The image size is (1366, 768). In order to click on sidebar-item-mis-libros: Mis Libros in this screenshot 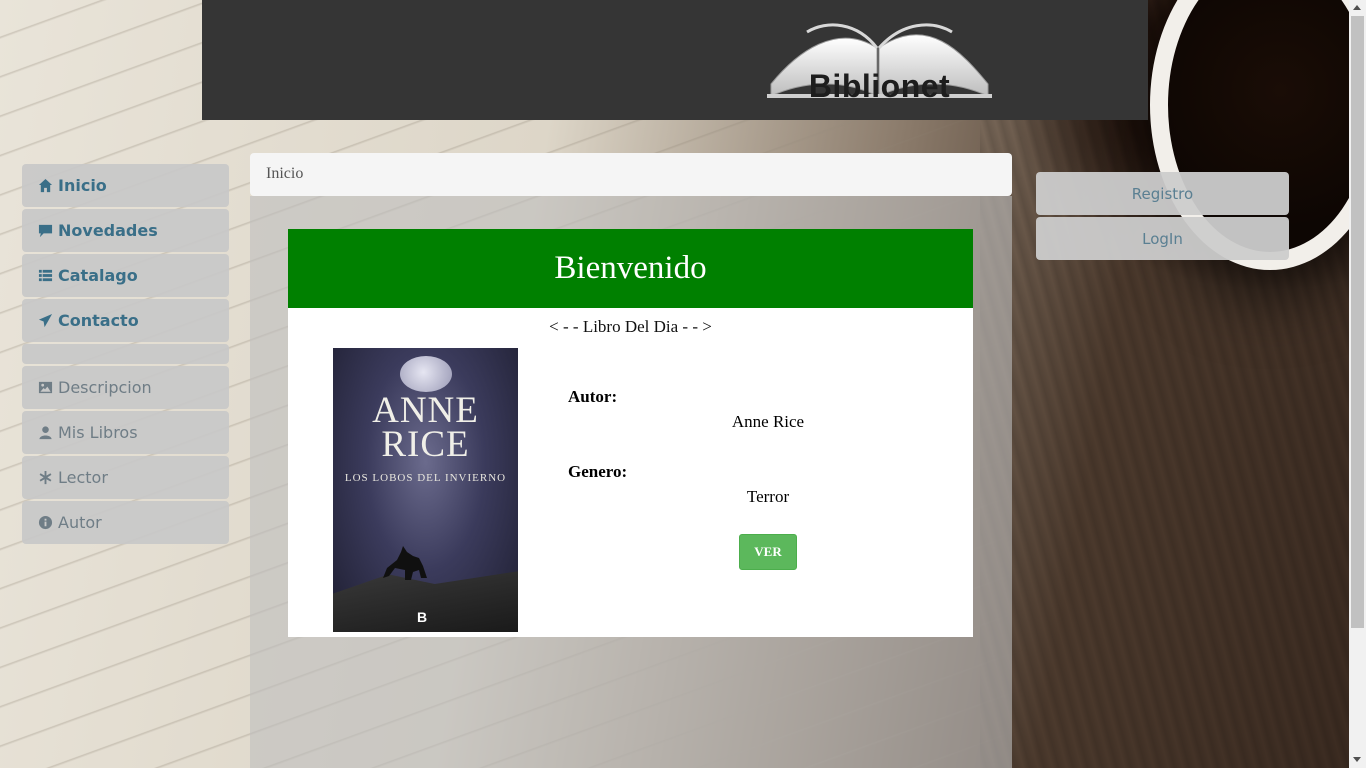, I will do `click(125, 432)`.